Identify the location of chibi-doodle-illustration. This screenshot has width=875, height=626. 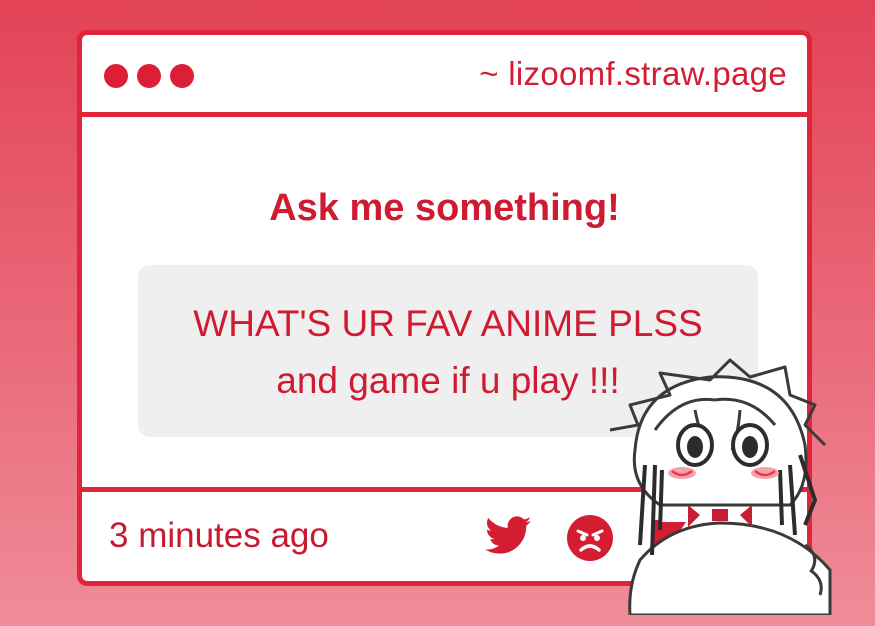
(720, 486).